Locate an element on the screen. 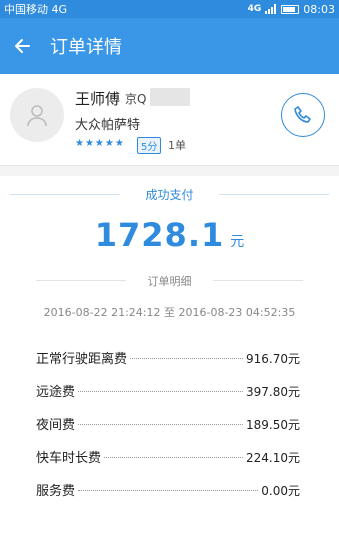  license-plate: 京Q is located at coordinates (136, 99).